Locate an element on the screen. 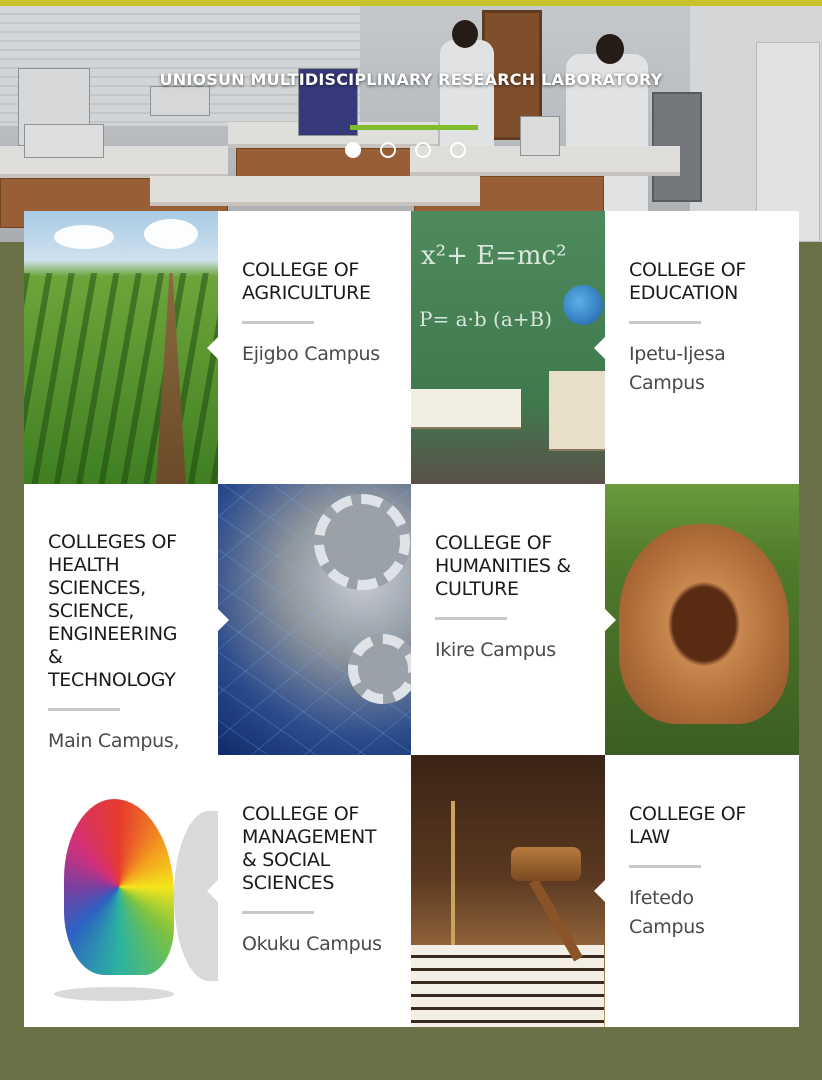 This screenshot has width=822, height=1080. chalkboard-books-image: x²+ E=mc² P= a·b (a+B) is located at coordinates (508, 347).